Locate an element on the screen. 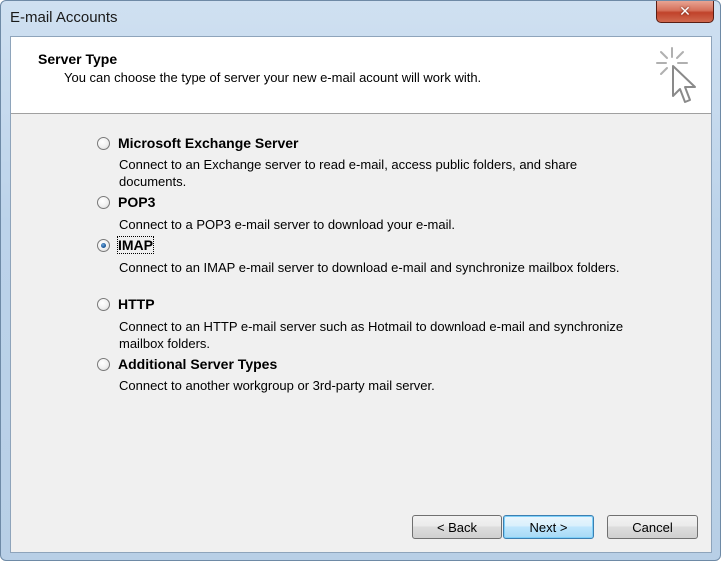 The width and height of the screenshot is (723, 563). next-button: Next > is located at coordinates (548, 527).